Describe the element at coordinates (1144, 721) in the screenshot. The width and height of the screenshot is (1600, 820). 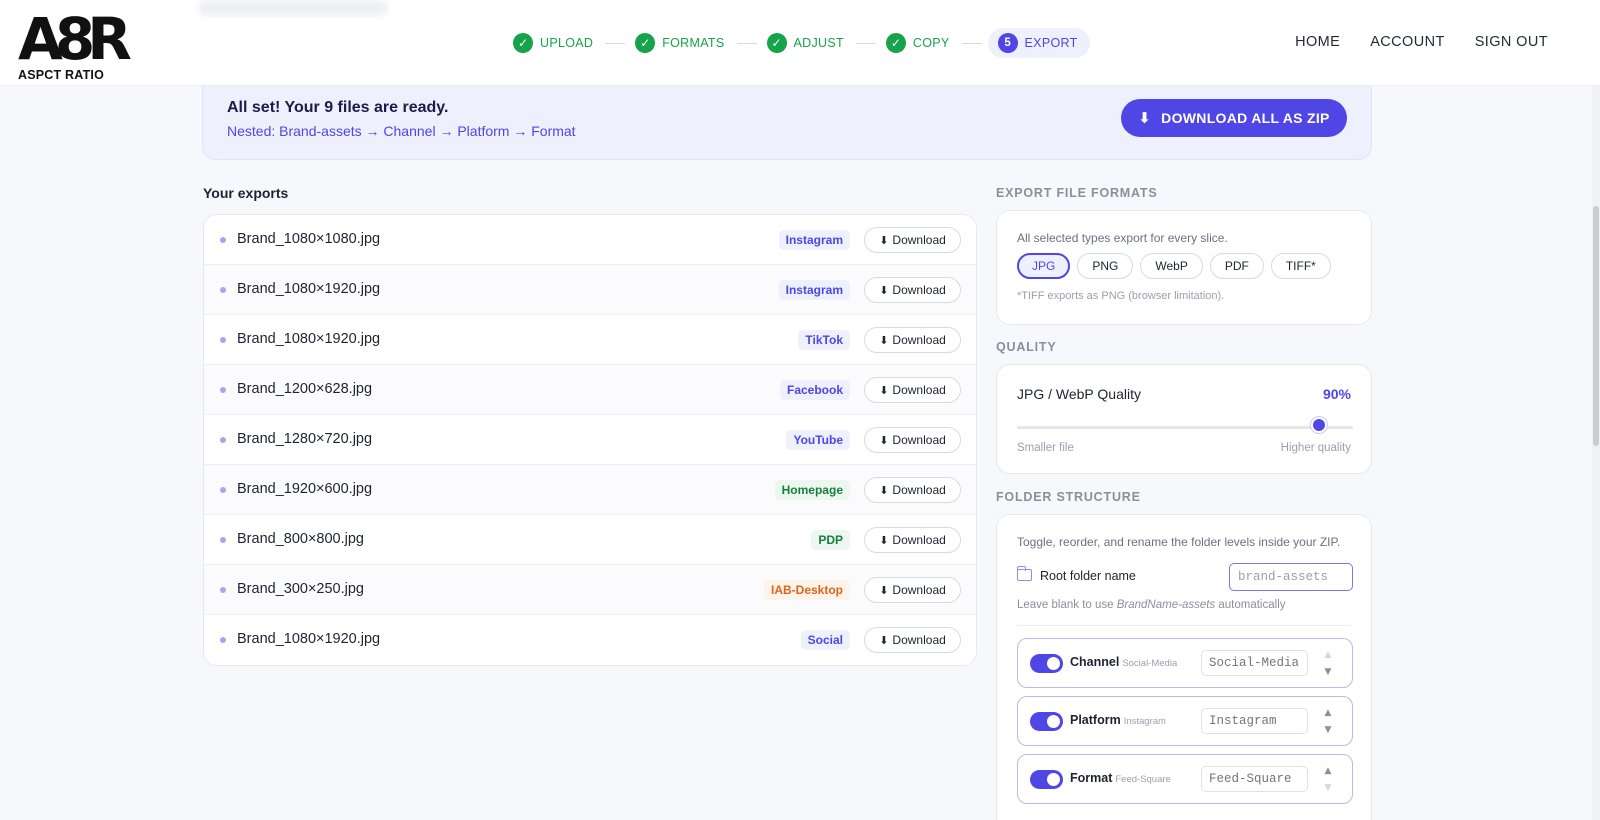
I see `level-example: Instagram` at that location.